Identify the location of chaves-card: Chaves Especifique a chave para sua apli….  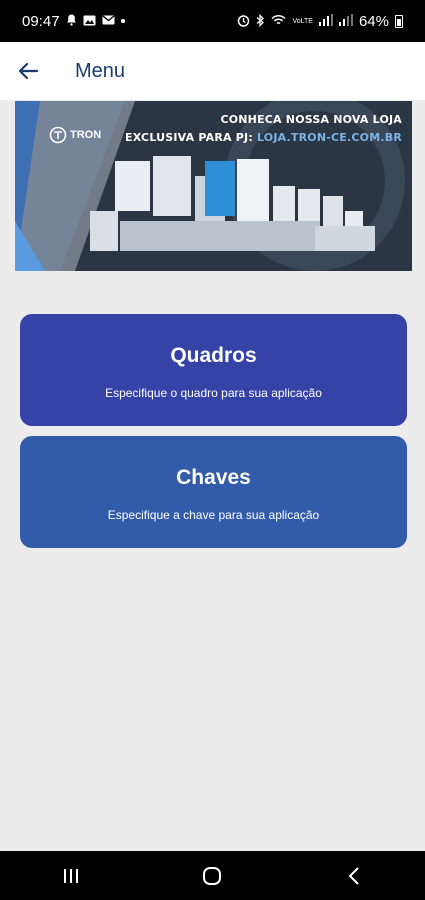
(213, 492).